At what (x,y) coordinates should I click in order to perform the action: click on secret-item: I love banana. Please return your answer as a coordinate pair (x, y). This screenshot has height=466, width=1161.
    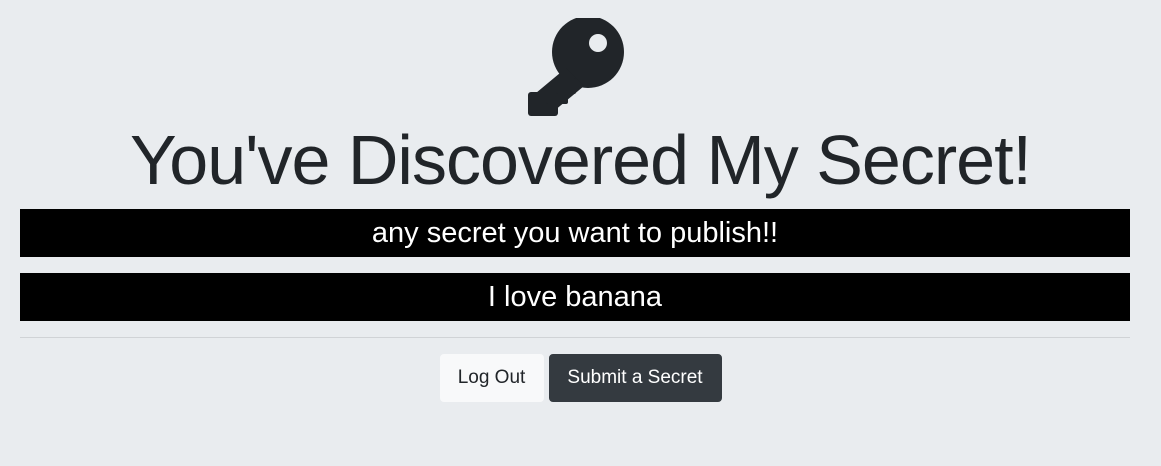
    Looking at the image, I should click on (575, 297).